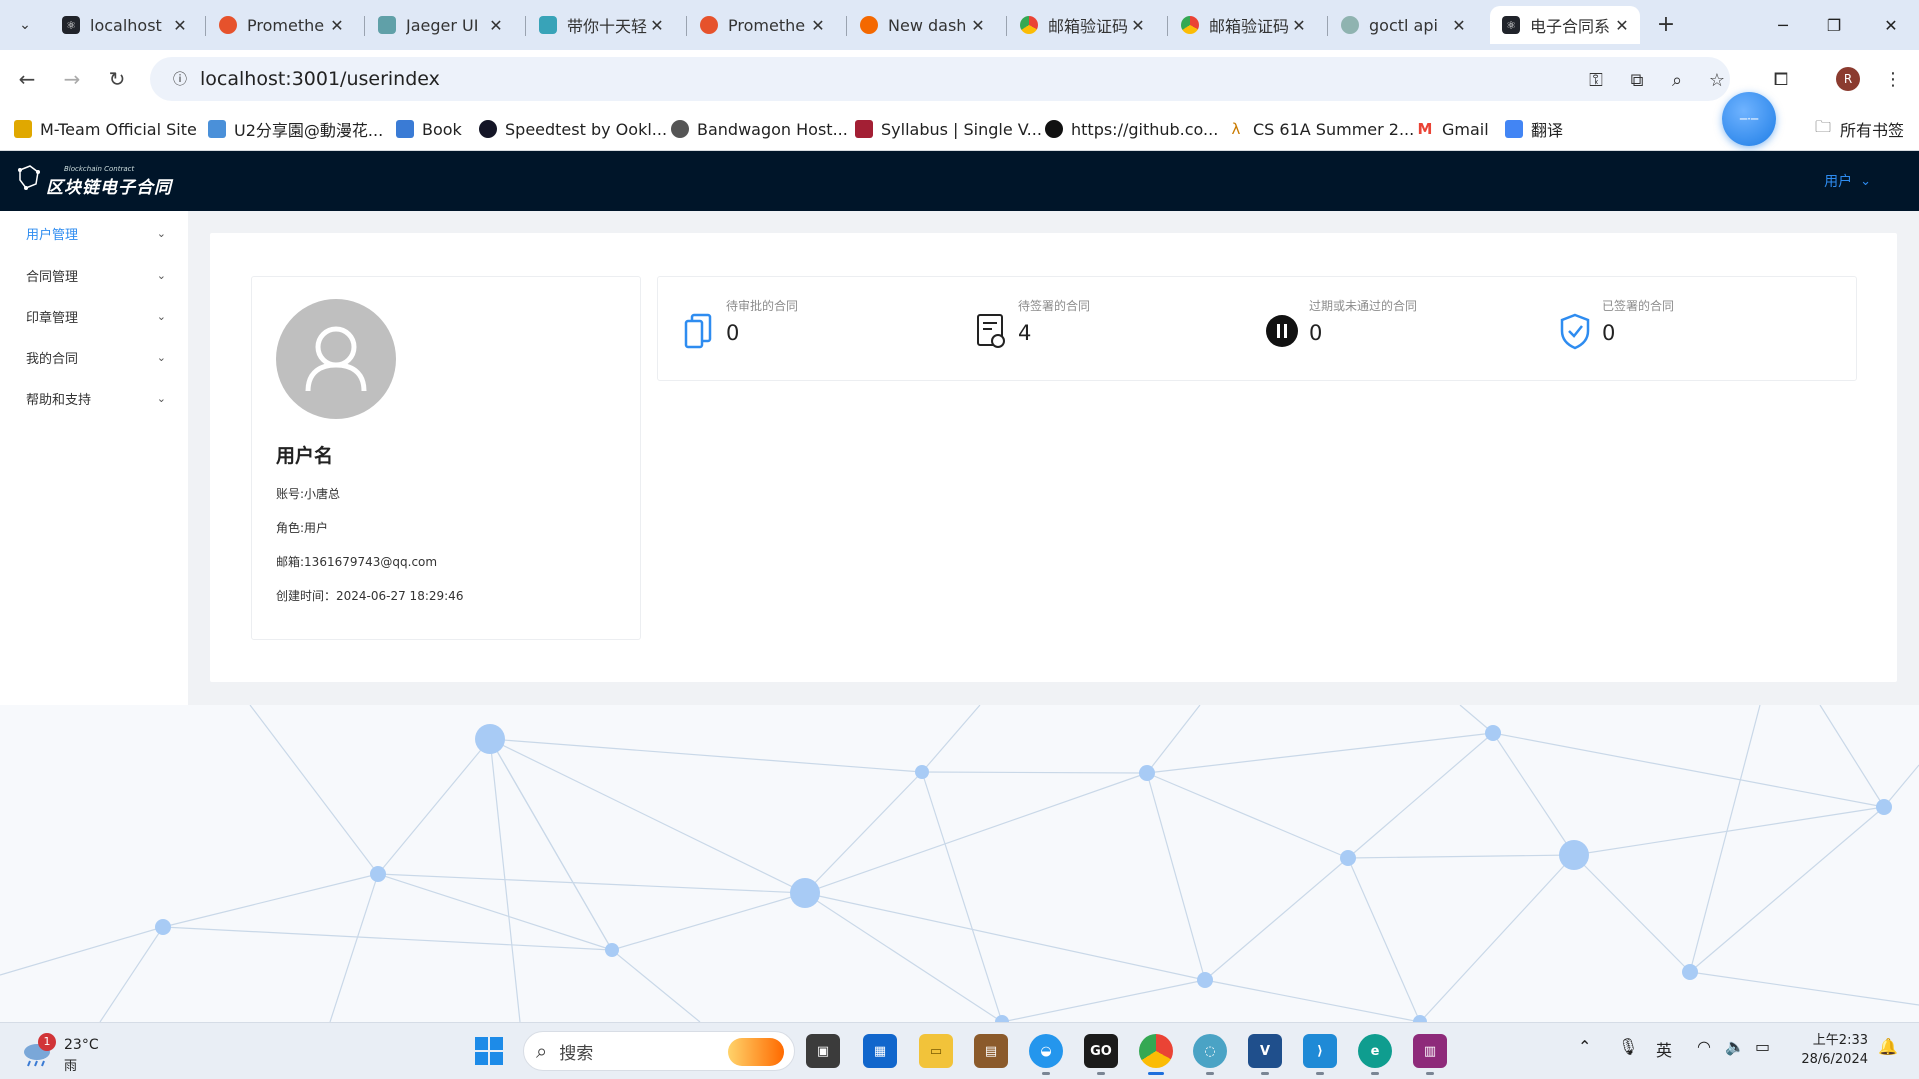  Describe the element at coordinates (1859, 129) in the screenshot. I see `all-bookmarks-button: 🗀 所有书签` at that location.